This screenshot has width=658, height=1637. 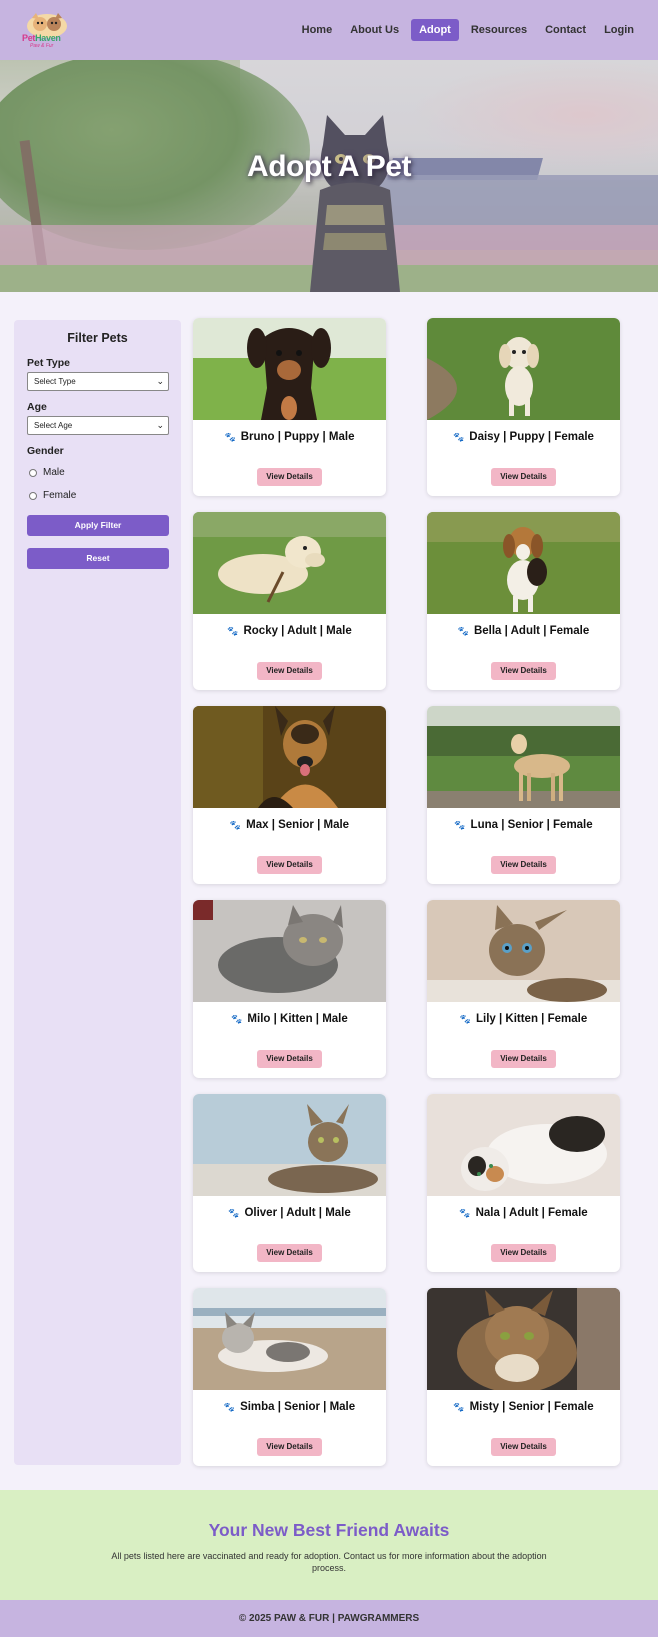 What do you see at coordinates (98, 381) in the screenshot?
I see `pet-type-select: Select Type ⌄` at bounding box center [98, 381].